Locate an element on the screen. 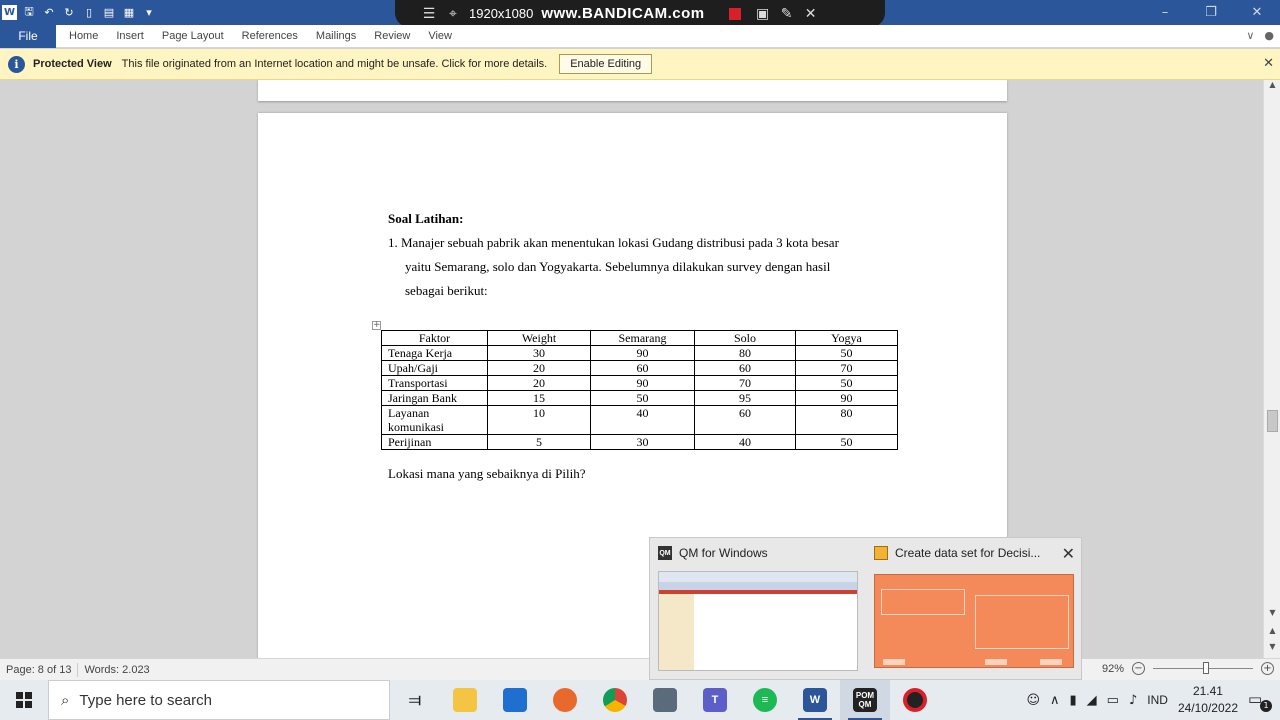 This screenshot has height=720, width=1280. table-cell: 5 is located at coordinates (539, 442).